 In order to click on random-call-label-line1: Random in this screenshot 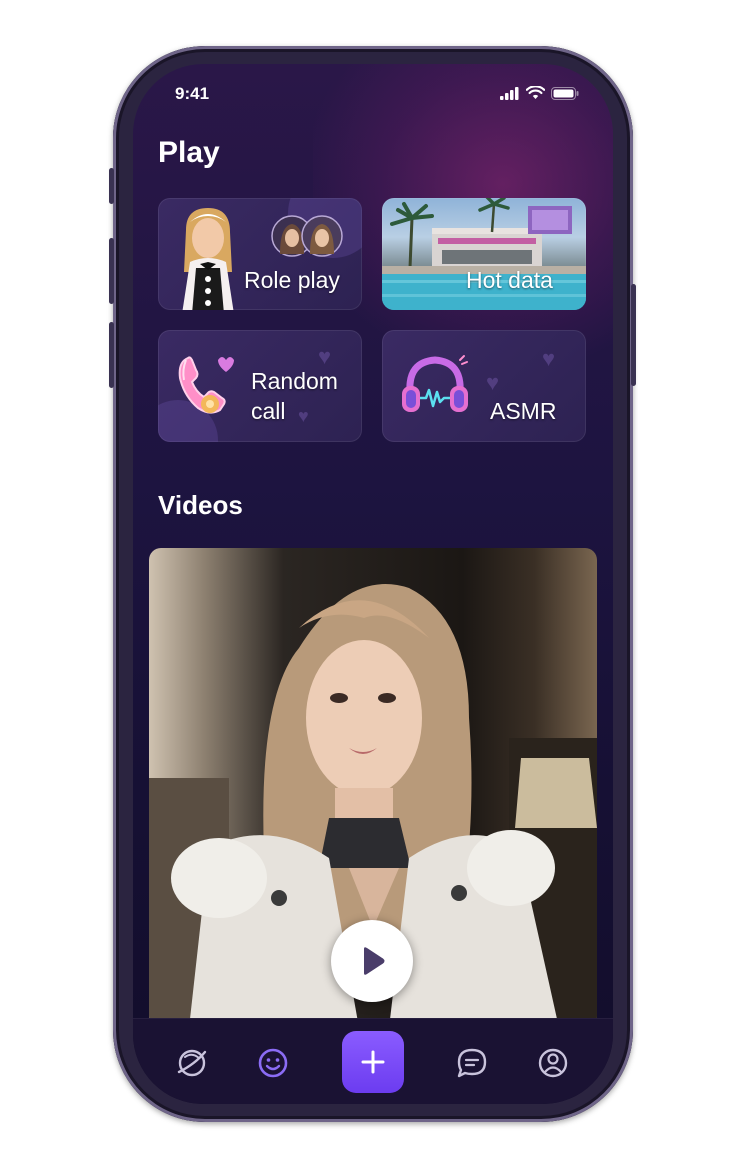, I will do `click(294, 381)`.